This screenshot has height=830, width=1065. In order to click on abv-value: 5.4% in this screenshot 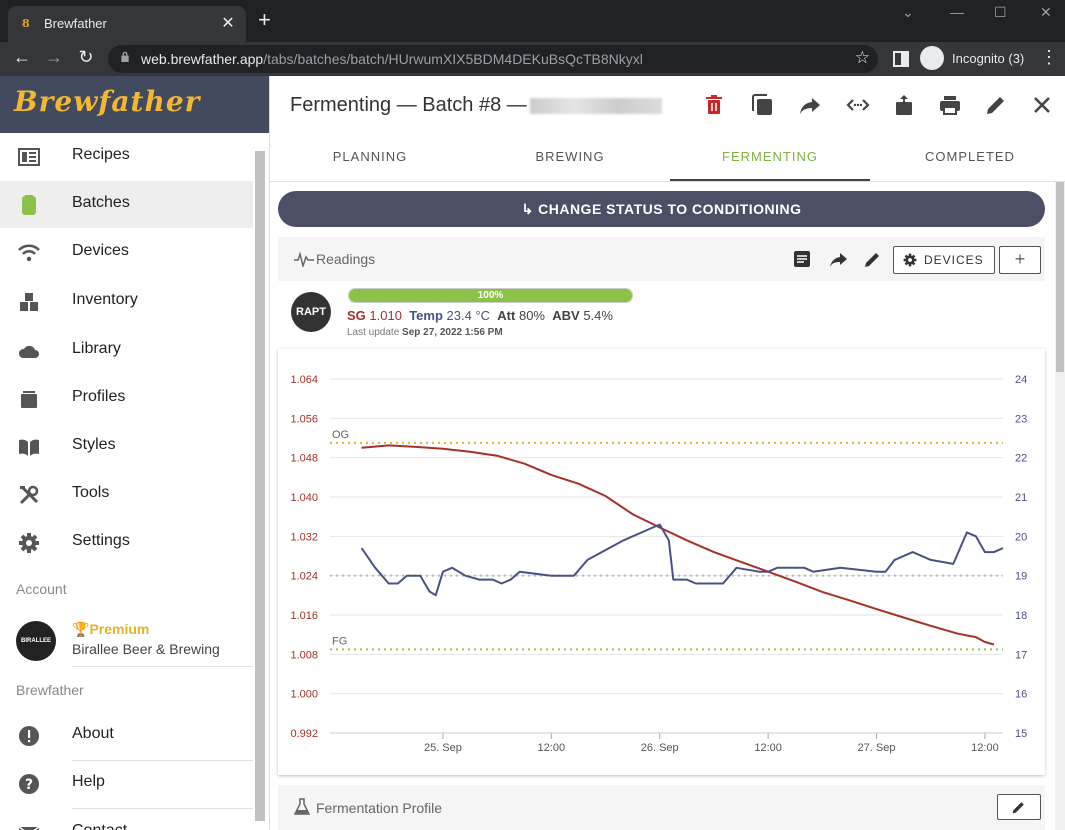, I will do `click(598, 315)`.